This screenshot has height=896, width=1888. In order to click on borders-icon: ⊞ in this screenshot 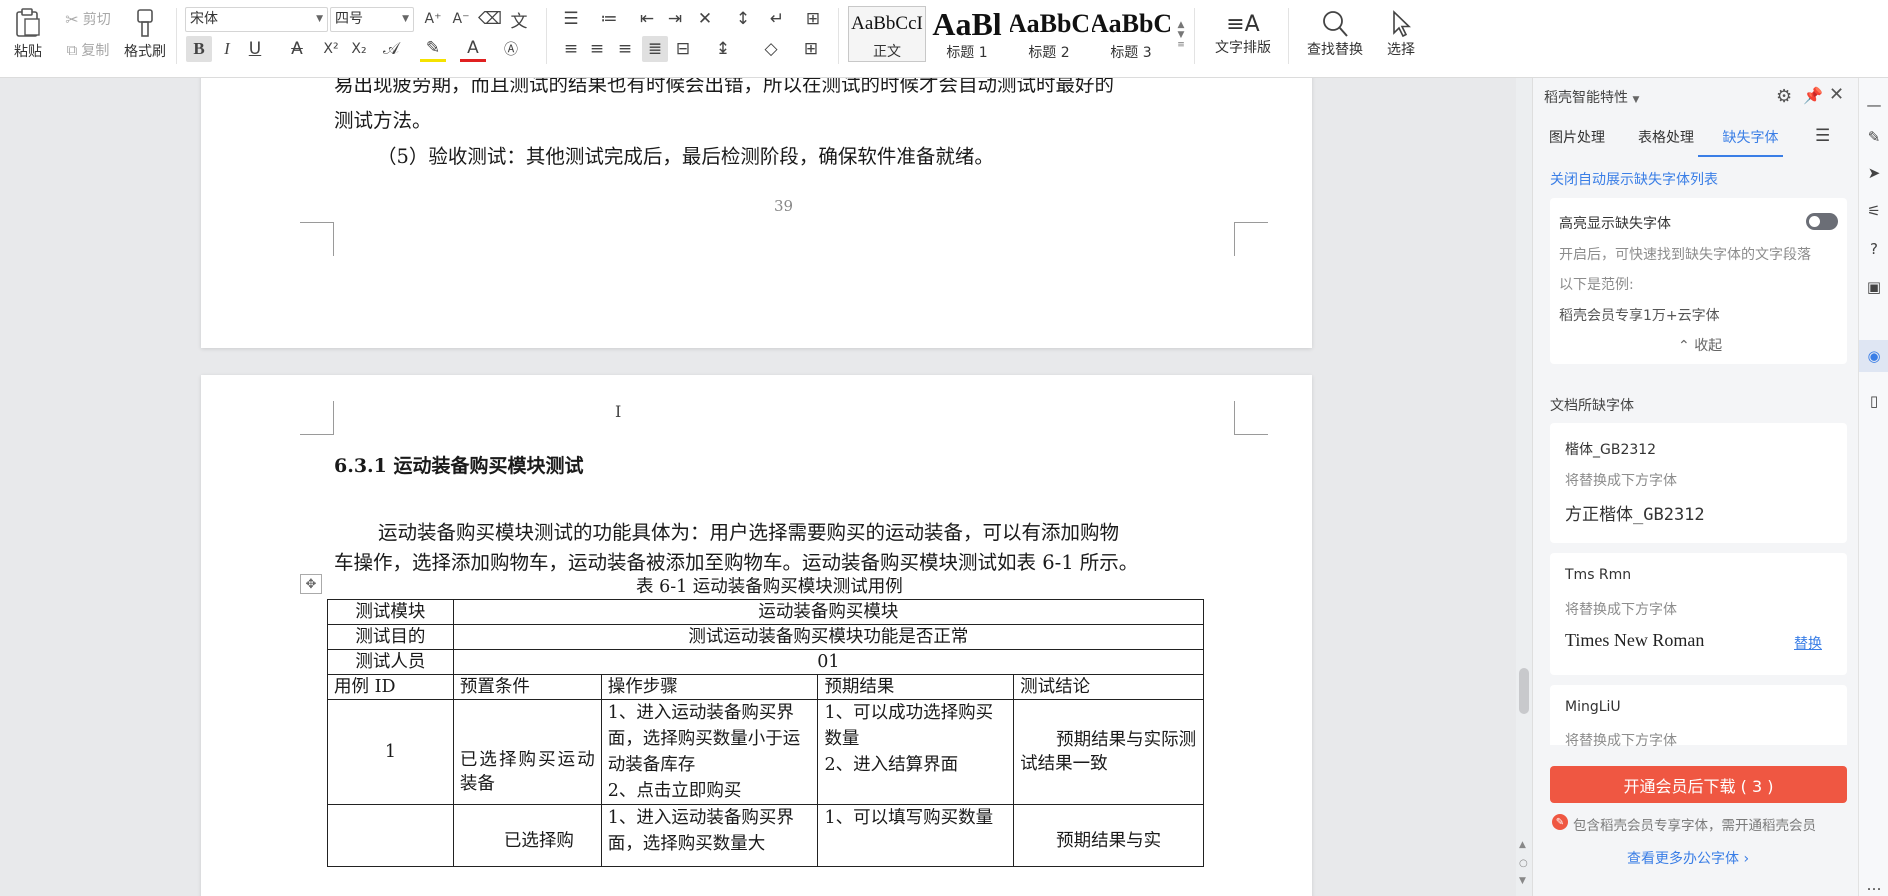, I will do `click(811, 49)`.